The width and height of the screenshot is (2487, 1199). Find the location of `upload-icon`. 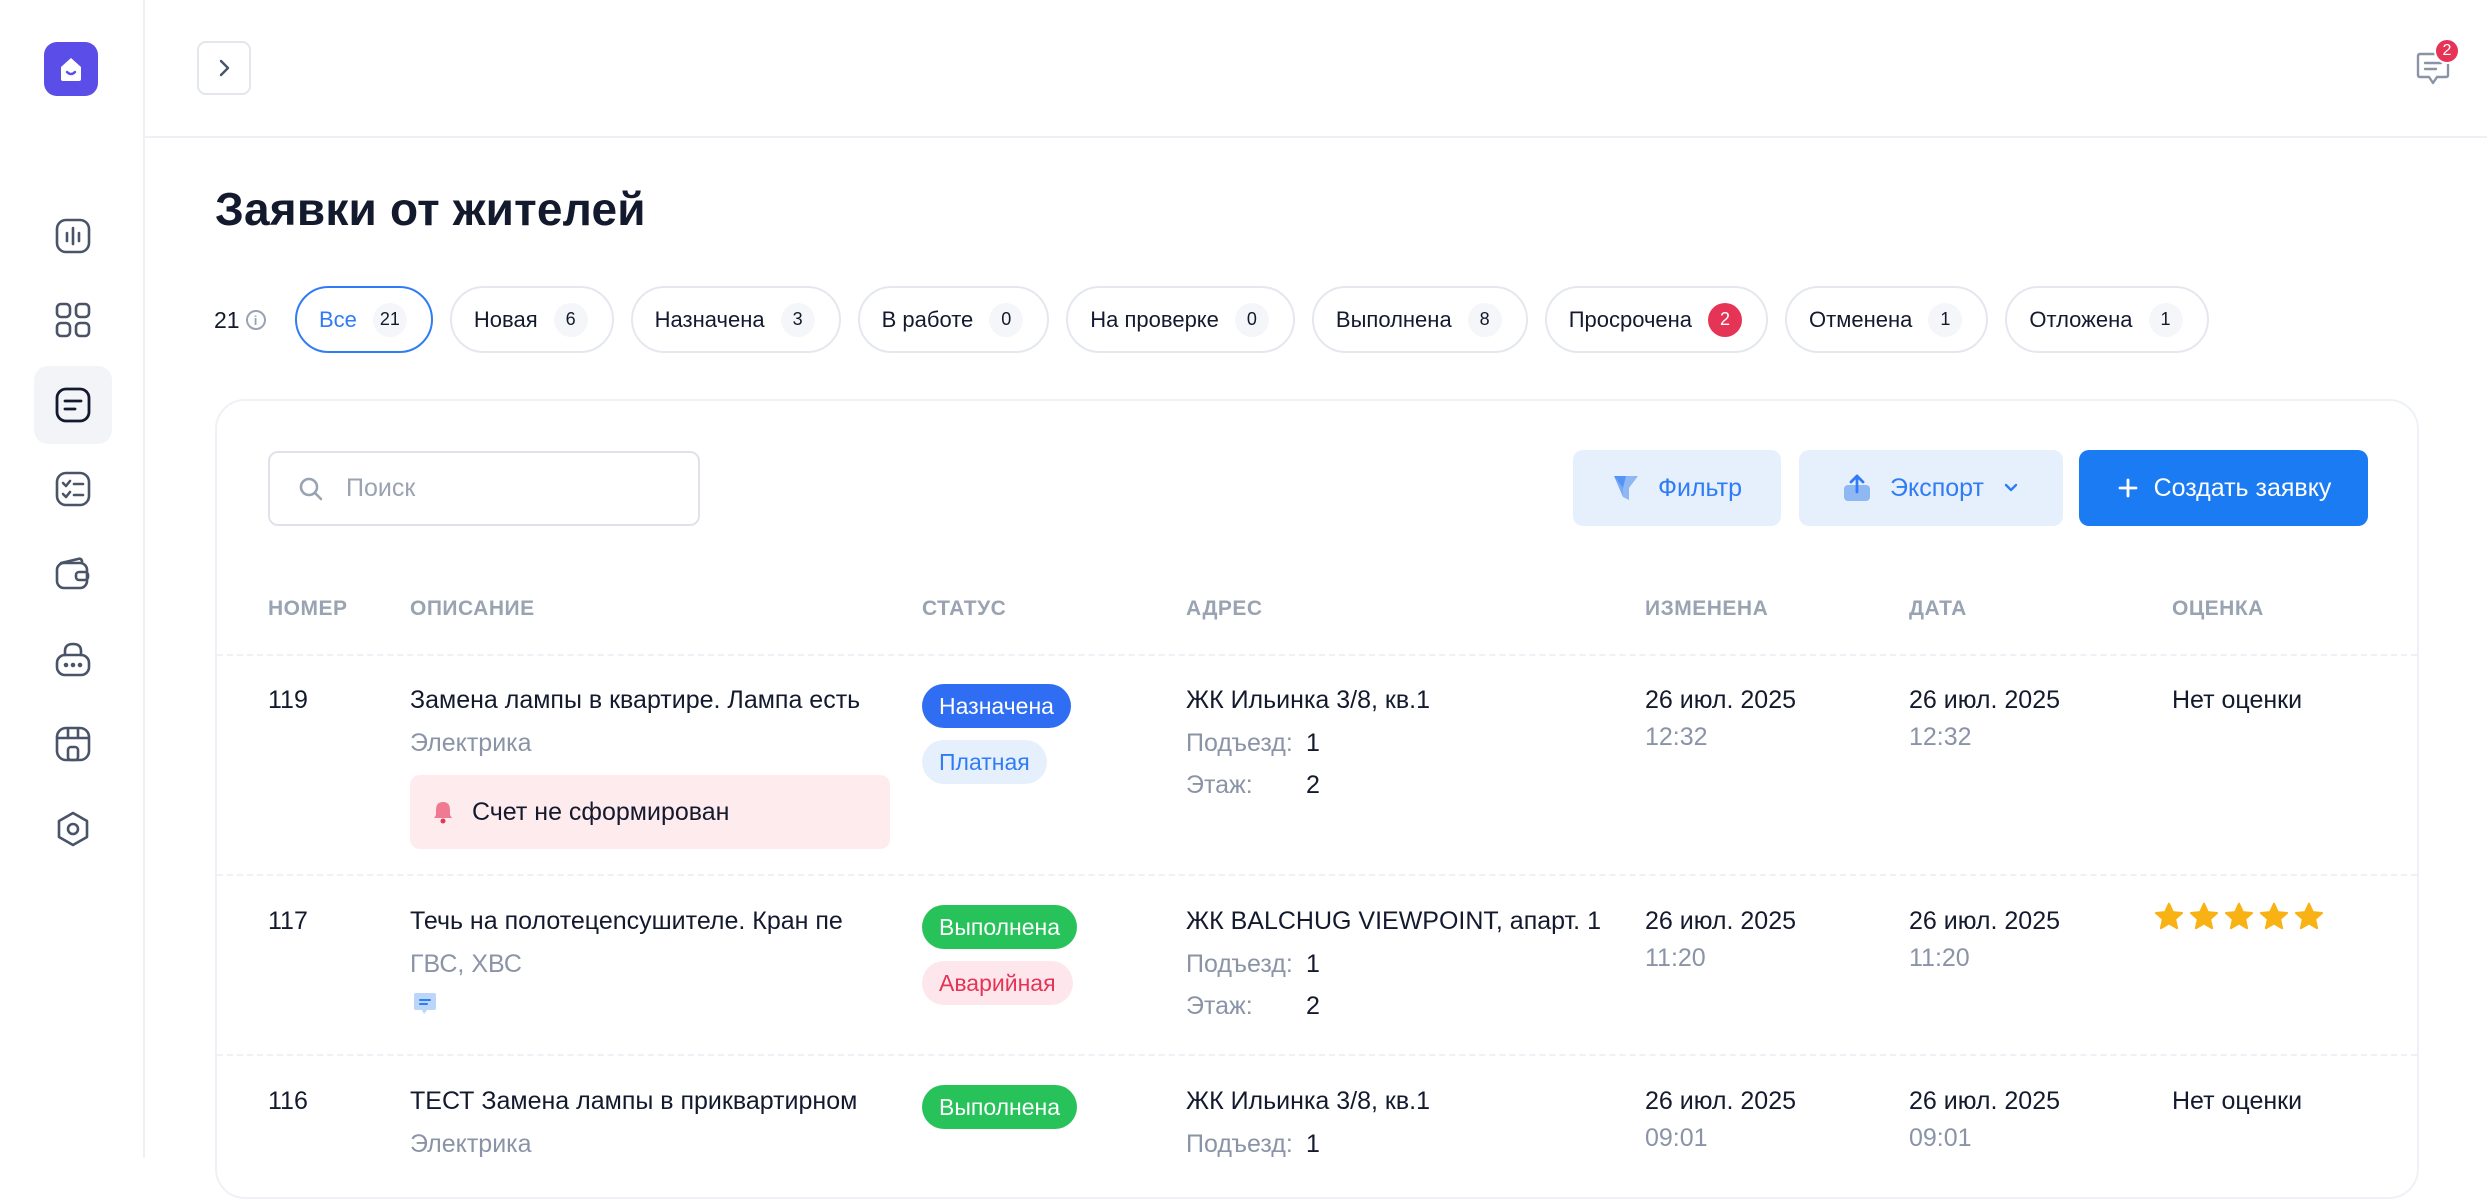

upload-icon is located at coordinates (1857, 487).